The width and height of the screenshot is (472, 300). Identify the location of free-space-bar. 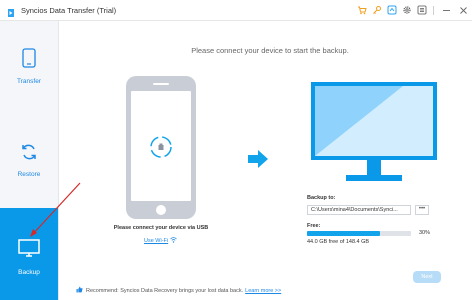
(359, 233).